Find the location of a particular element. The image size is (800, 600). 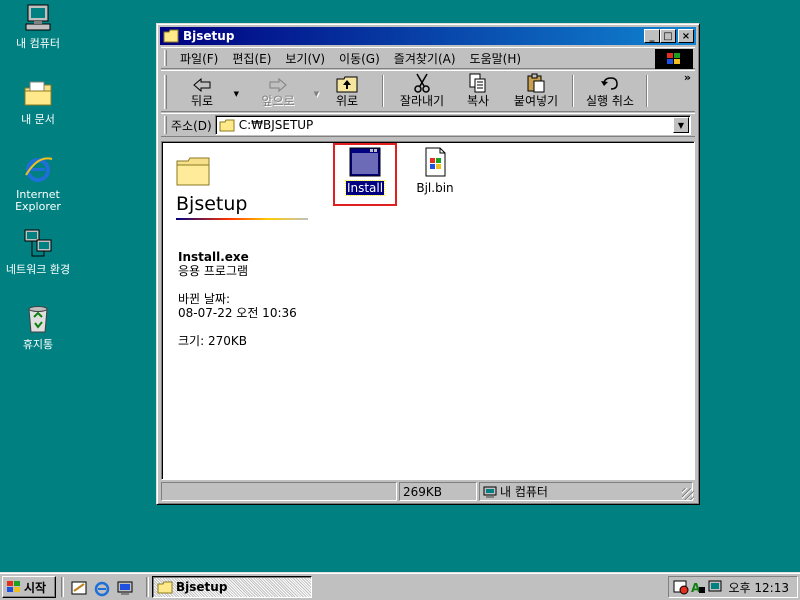

file-item-bjl-bin: Bjl.bin is located at coordinates (435, 170).